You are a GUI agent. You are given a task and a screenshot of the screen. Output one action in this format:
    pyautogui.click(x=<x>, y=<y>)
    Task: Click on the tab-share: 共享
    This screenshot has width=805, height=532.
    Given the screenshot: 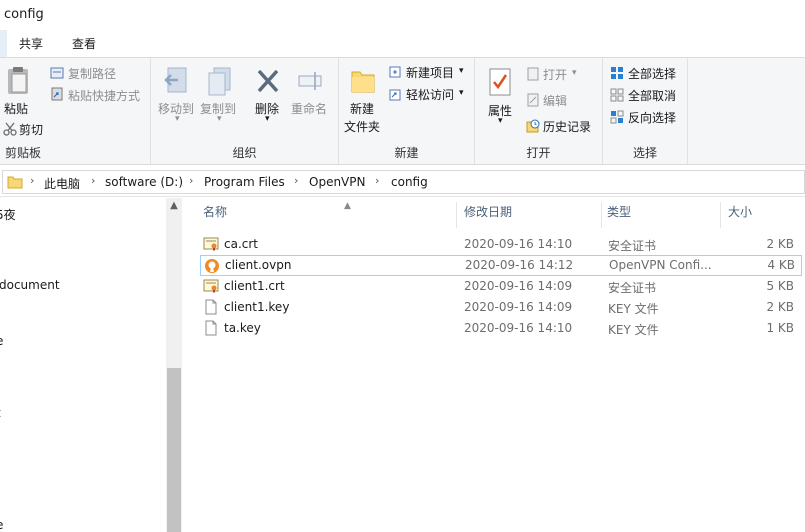 What is the action you would take?
    pyautogui.click(x=31, y=43)
    